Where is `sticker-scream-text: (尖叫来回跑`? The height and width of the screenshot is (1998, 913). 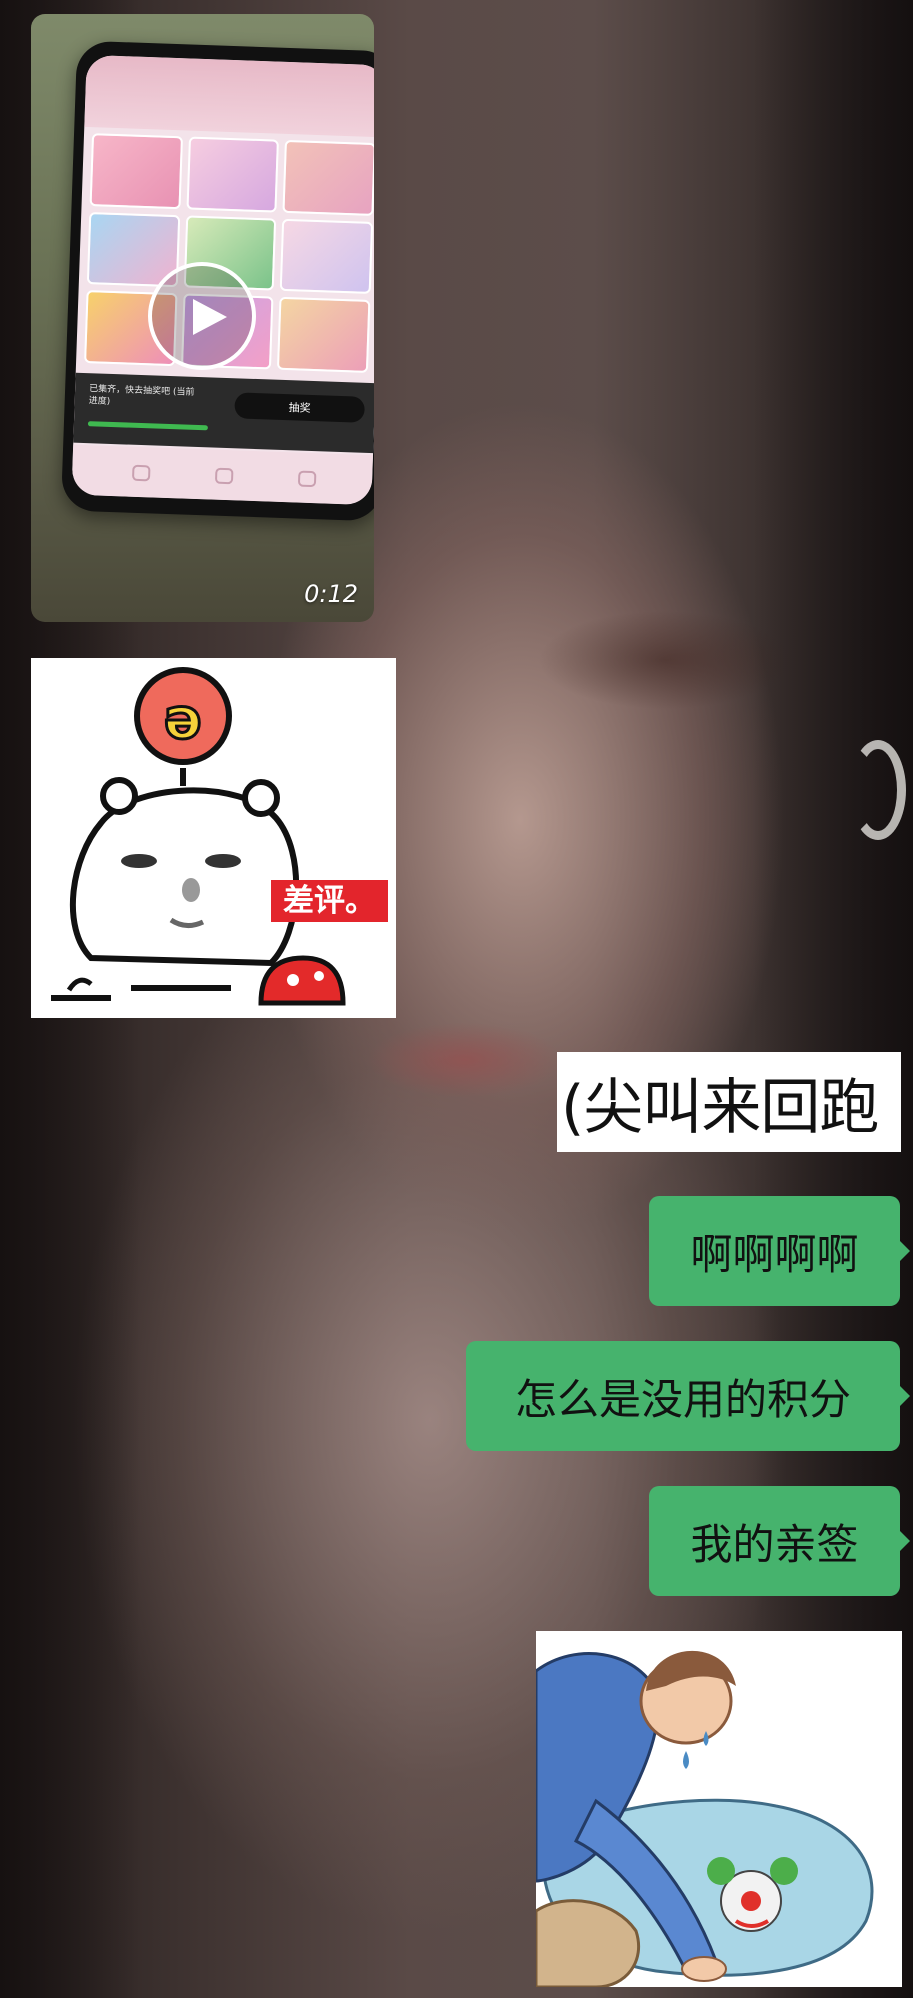
sticker-scream-text: (尖叫来回跑 is located at coordinates (729, 1102).